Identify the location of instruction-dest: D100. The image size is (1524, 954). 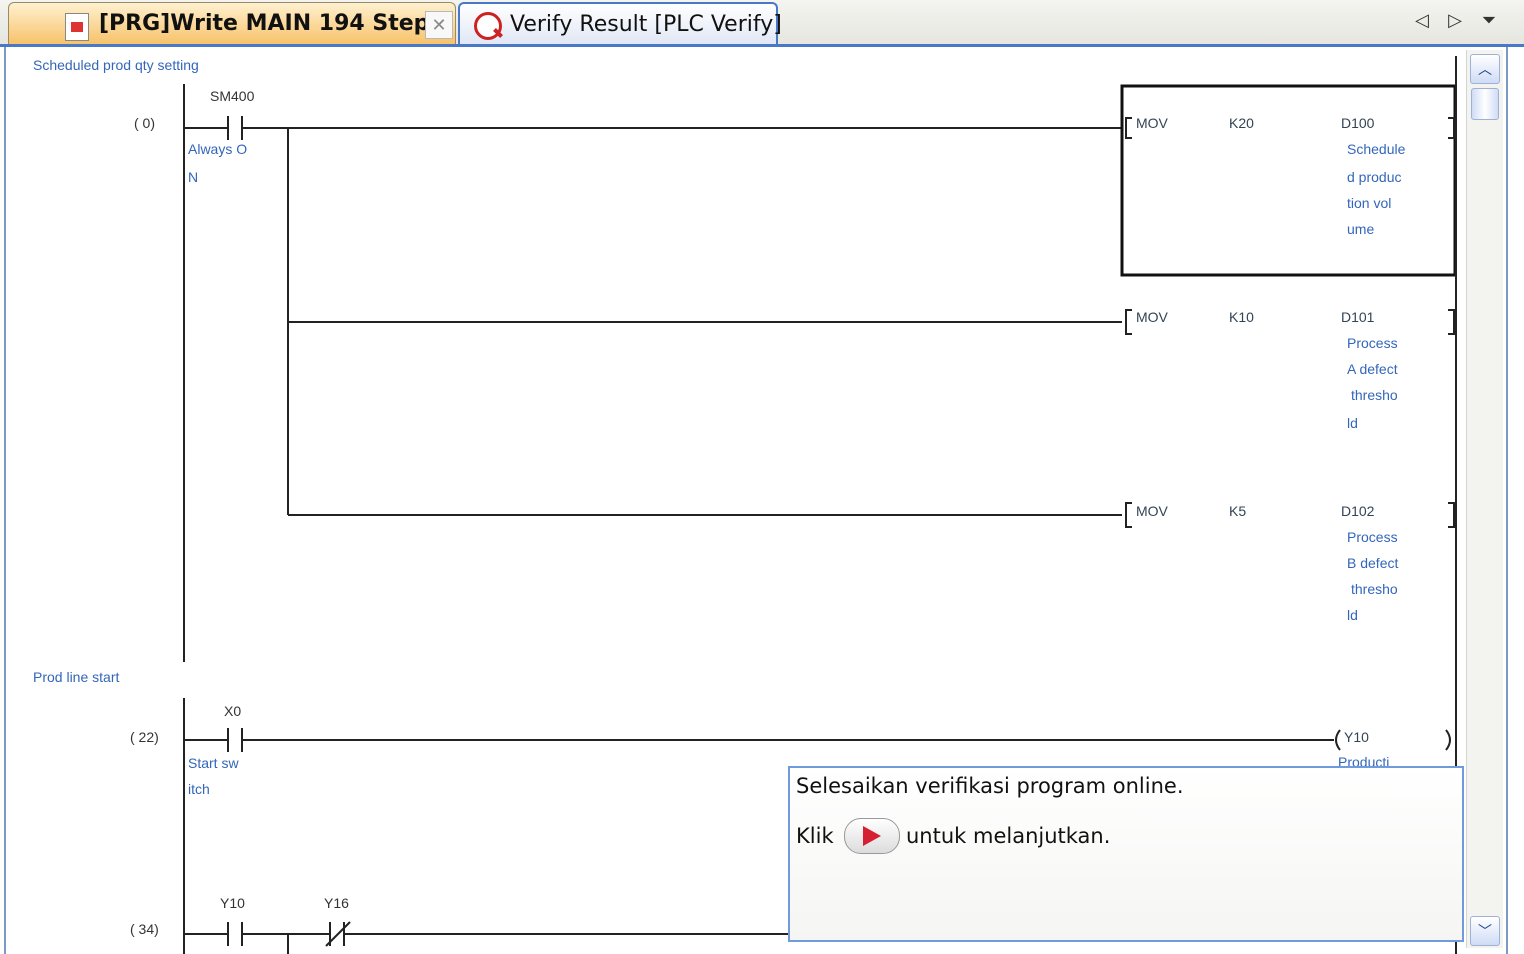
(1358, 123).